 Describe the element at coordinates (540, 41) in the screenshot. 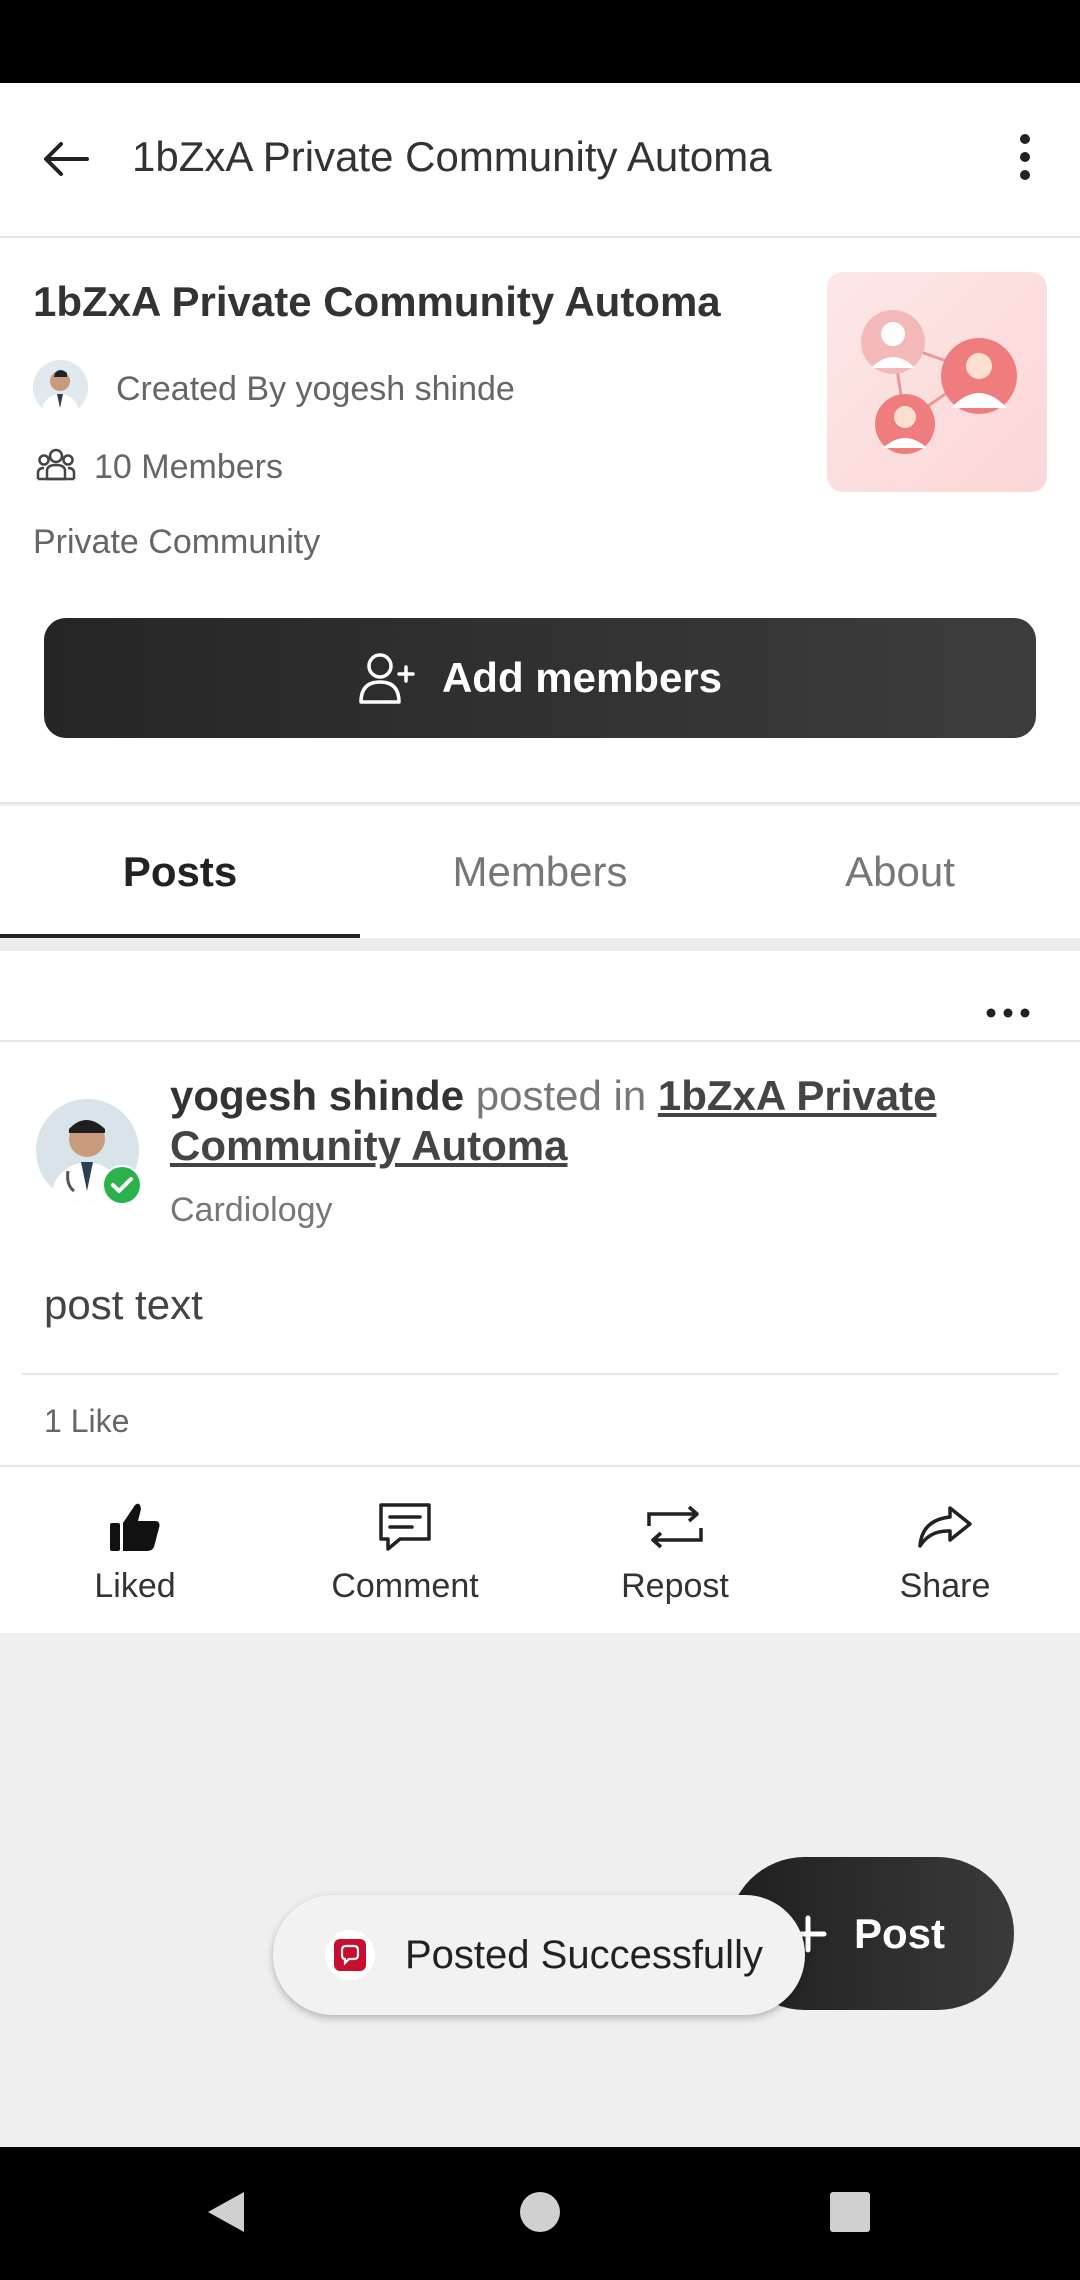

I see `status-bar` at that location.